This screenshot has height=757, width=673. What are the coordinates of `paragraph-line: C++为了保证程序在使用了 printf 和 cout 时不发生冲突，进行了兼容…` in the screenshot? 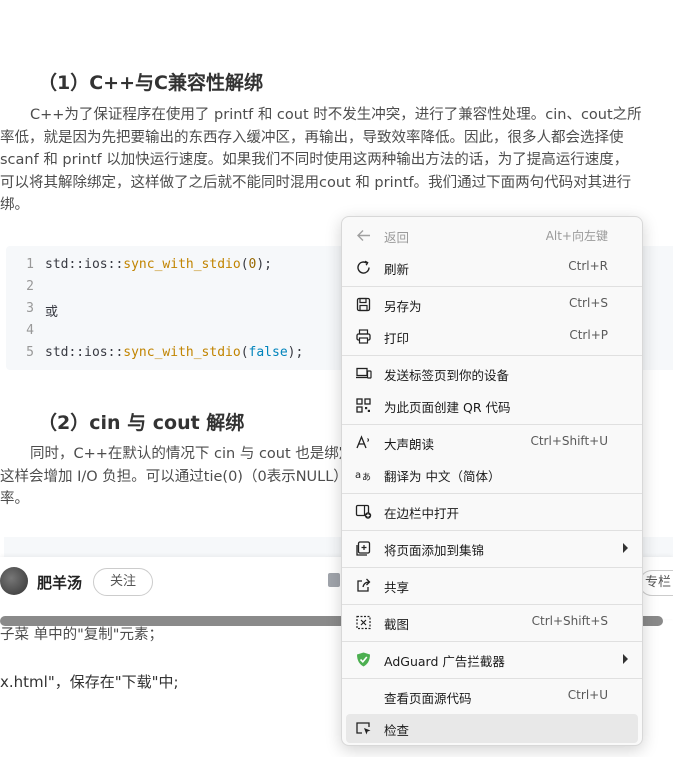 It's located at (336, 115).